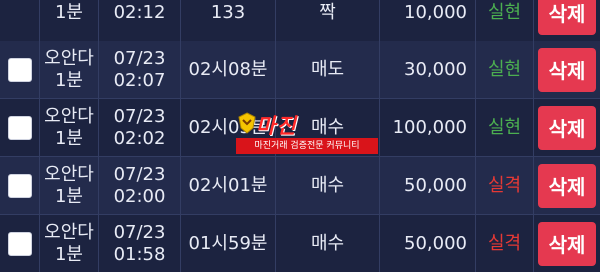 This screenshot has height=272, width=600. What do you see at coordinates (139, 80) in the screenshot?
I see `bet-time: 02:07` at bounding box center [139, 80].